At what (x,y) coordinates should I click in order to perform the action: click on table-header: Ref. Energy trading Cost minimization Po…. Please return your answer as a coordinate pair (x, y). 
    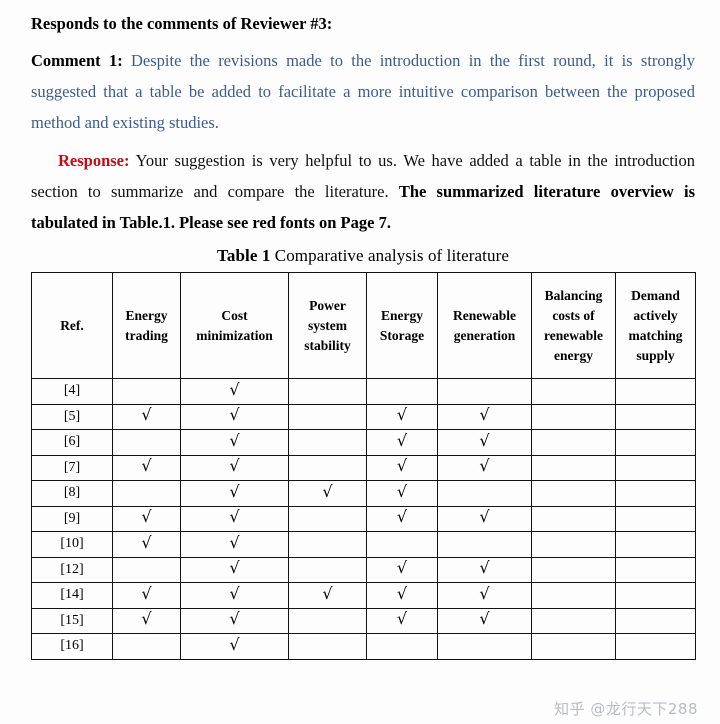
    Looking at the image, I should click on (363, 325).